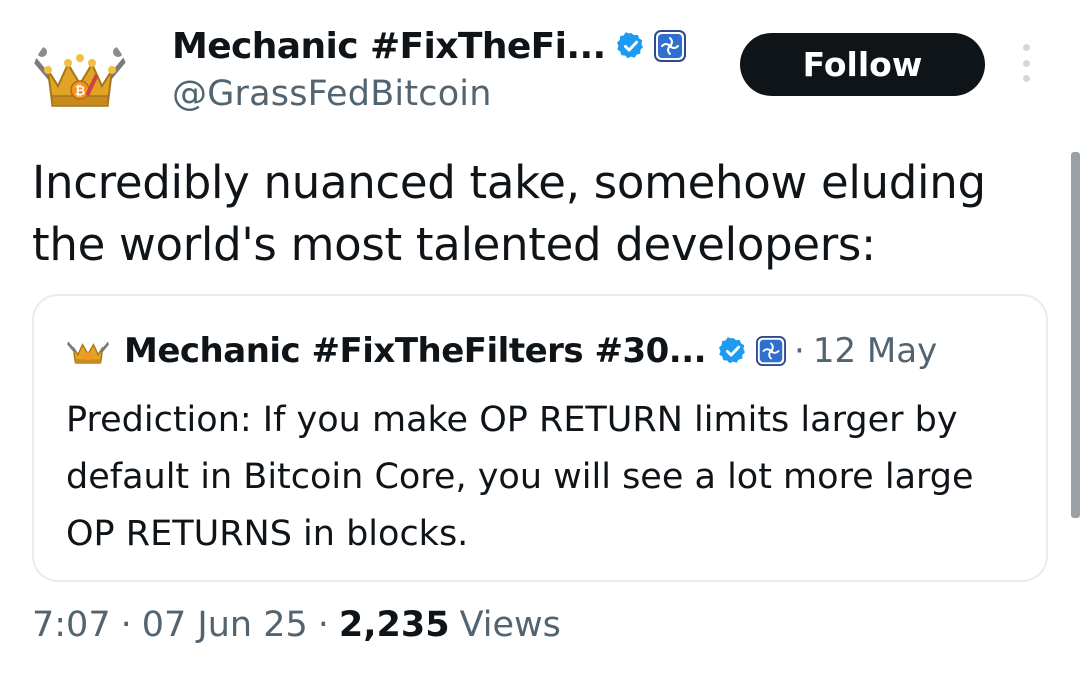 Image resolution: width=1080 pixels, height=685 pixels. I want to click on crown-logo-icon, so click(88, 351).